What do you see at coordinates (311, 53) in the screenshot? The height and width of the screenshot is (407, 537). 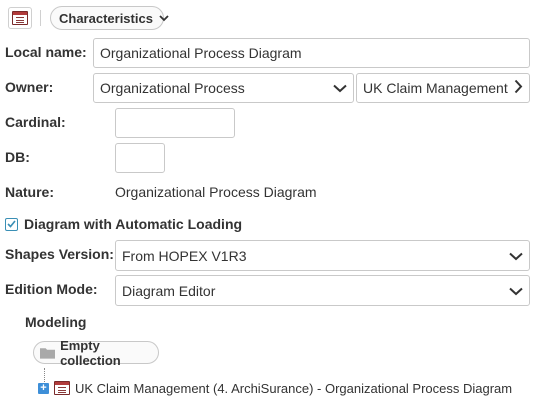 I see `local-name-field: Organizational Process Diagram` at bounding box center [311, 53].